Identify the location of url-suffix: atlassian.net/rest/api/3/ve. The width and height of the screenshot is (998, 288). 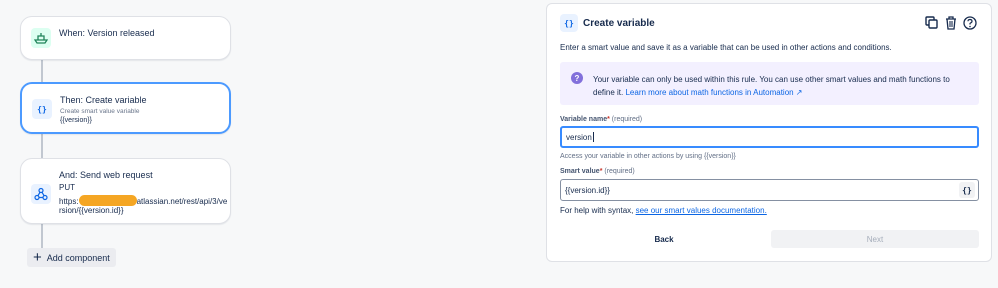
(182, 201).